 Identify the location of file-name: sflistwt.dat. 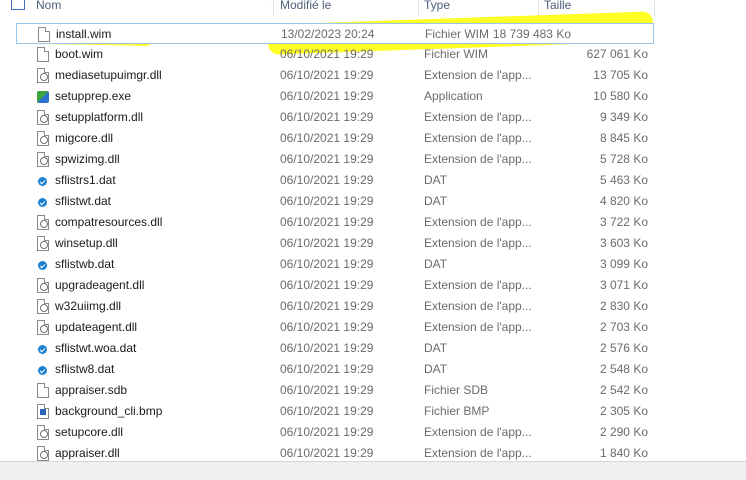
(83, 201).